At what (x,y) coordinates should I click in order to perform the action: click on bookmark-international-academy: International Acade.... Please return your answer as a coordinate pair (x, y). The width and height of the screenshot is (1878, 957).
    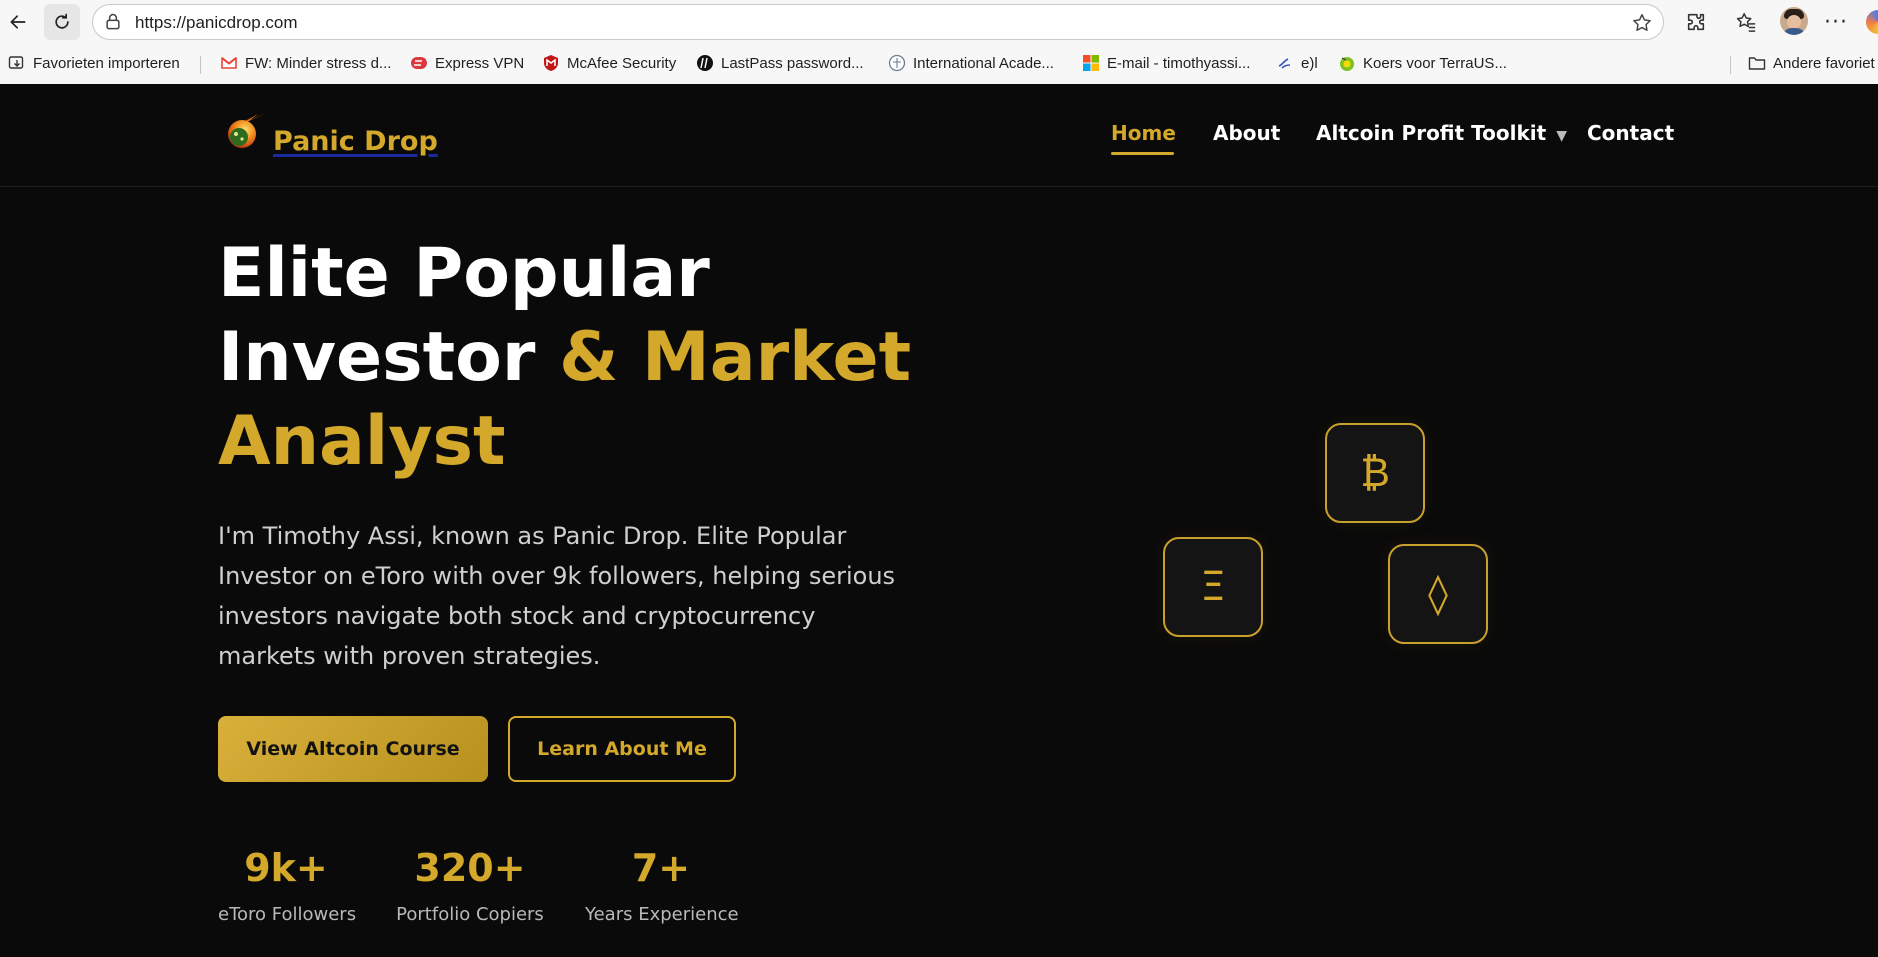
    Looking at the image, I should click on (971, 63).